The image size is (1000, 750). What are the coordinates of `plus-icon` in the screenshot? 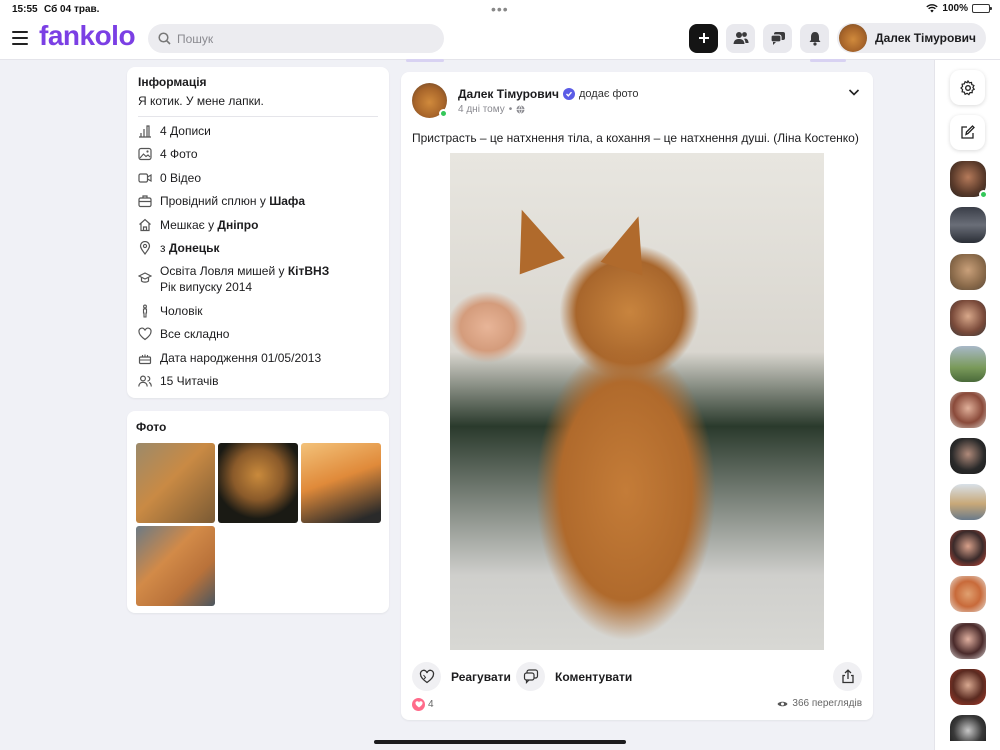 It's located at (703, 38).